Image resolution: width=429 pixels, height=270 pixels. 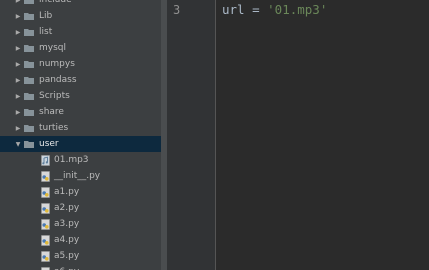 I want to click on tree-folder-turties: ▶ turties, so click(x=80, y=128).